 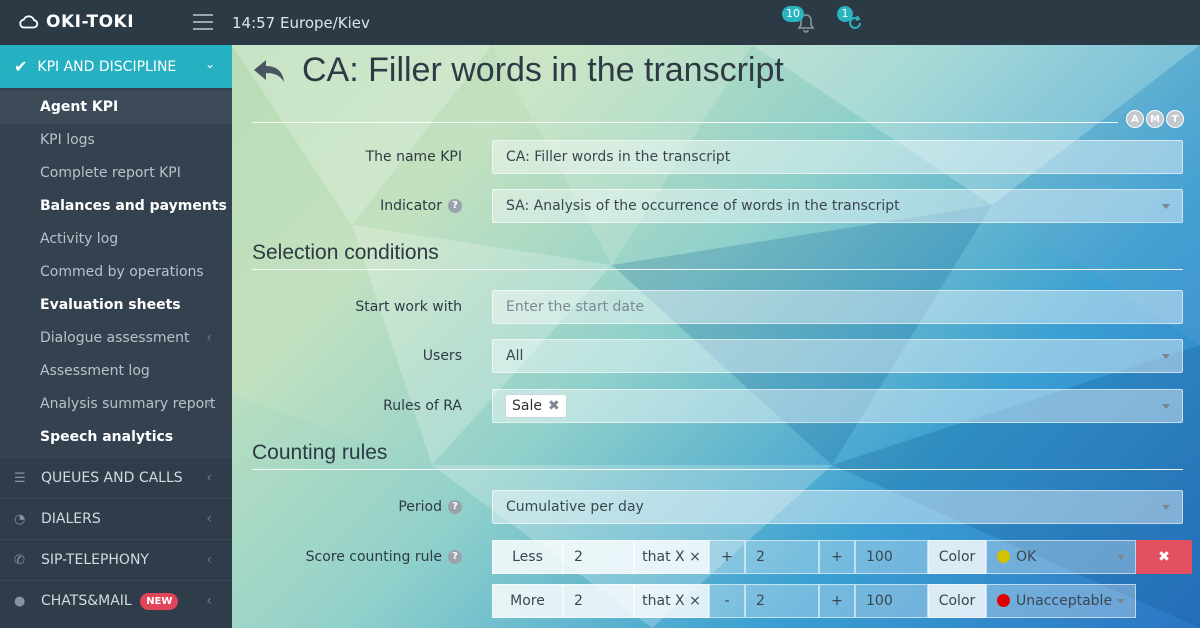 I want to click on logo: OKI-TOKI, so click(x=76, y=22).